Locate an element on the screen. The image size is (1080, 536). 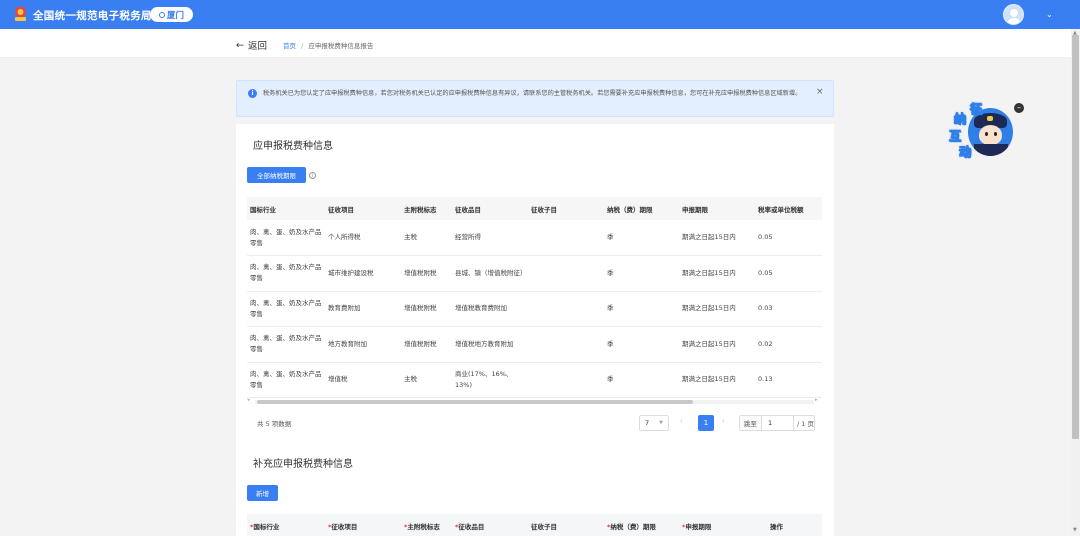
chevron-down-icon: ▼ is located at coordinates (661, 423).